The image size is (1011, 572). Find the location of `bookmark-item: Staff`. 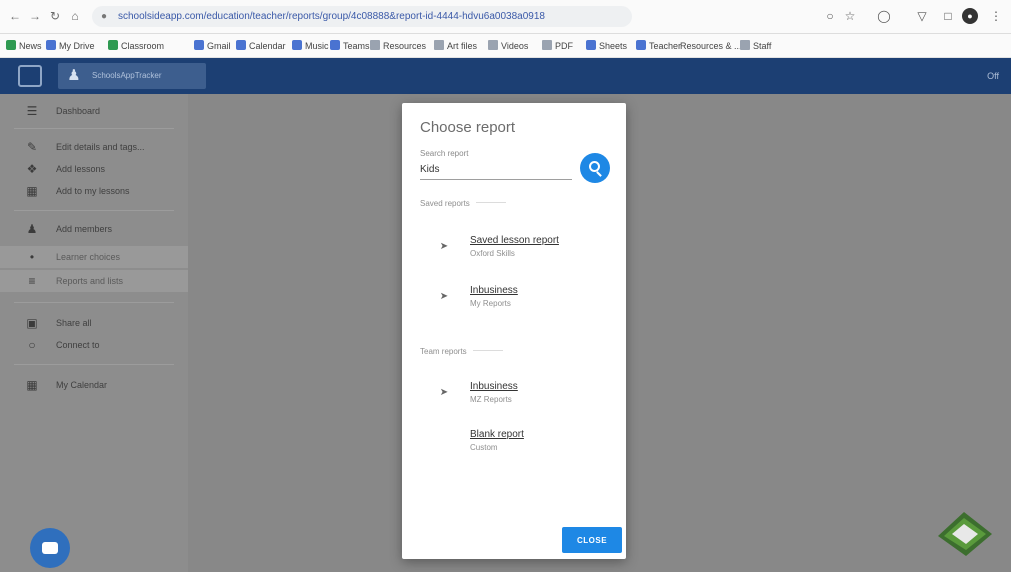

bookmark-item: Staff is located at coordinates (755, 46).